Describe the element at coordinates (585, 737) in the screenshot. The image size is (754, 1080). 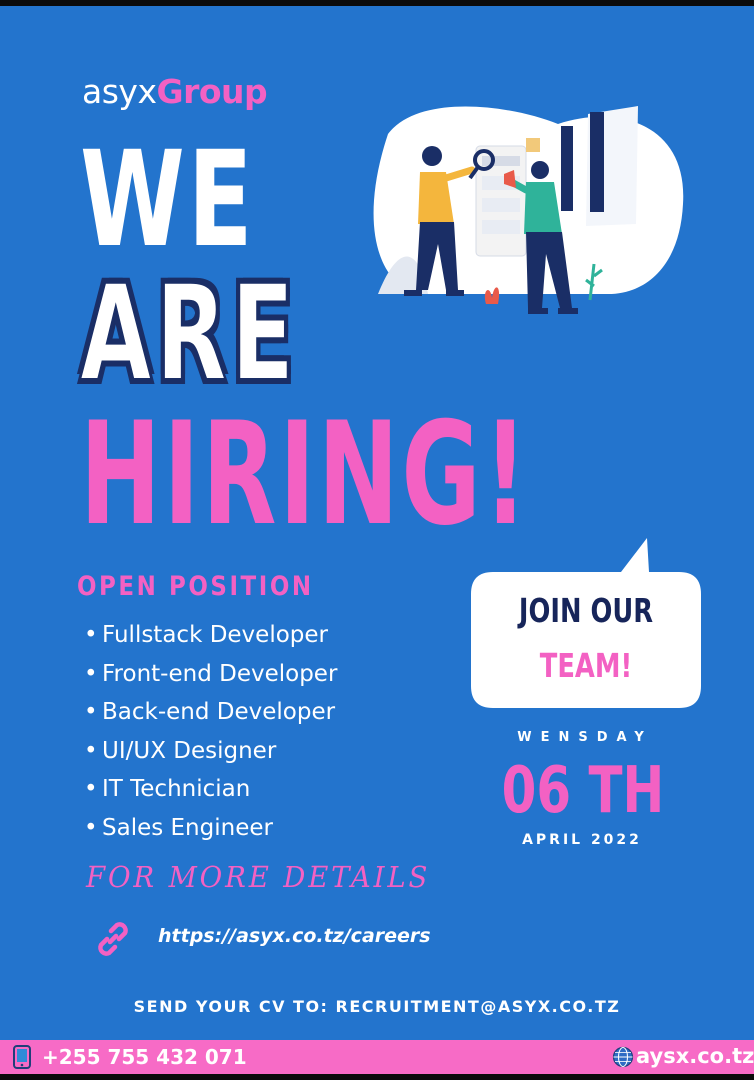
I see `date-day: WENSDAY` at that location.